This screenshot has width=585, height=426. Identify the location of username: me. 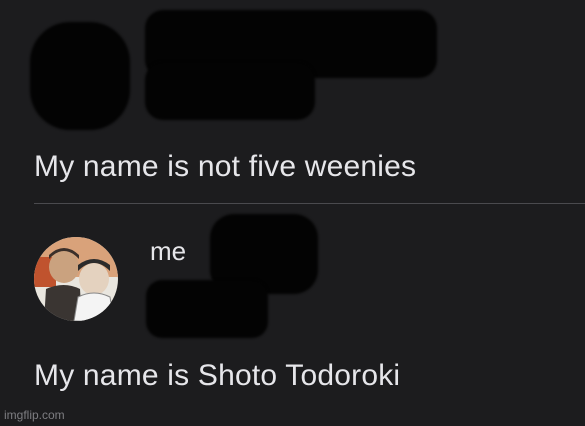
(168, 251).